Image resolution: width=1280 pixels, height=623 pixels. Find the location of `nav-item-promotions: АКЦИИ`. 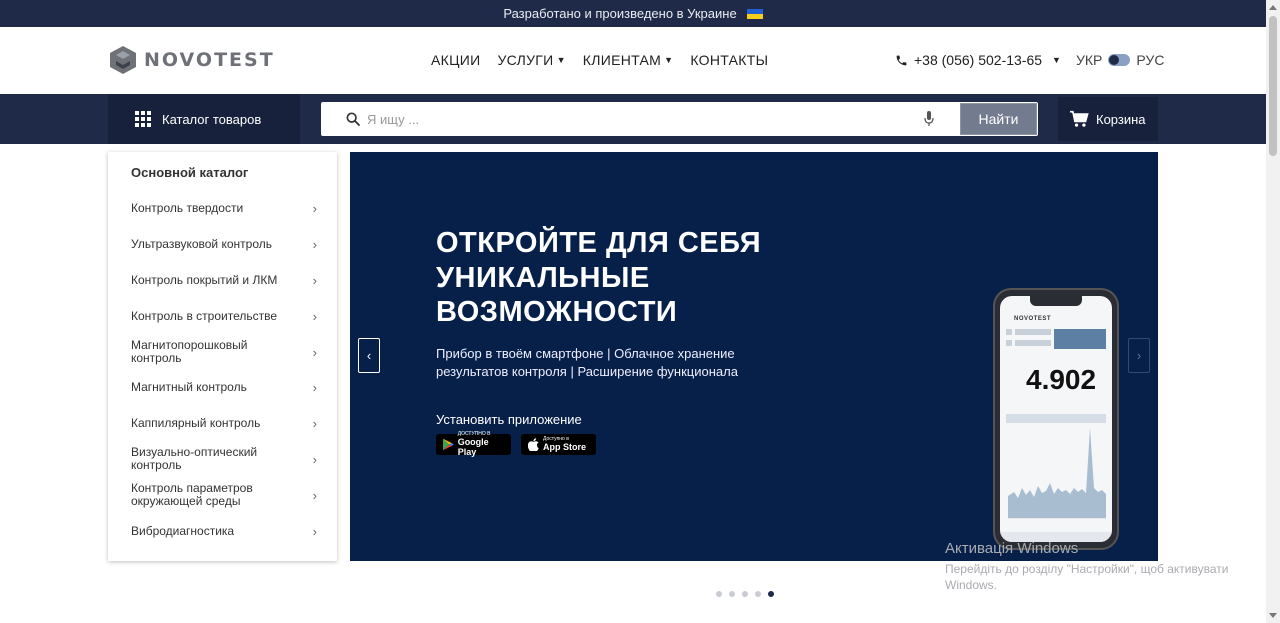

nav-item-promotions: АКЦИИ is located at coordinates (455, 60).